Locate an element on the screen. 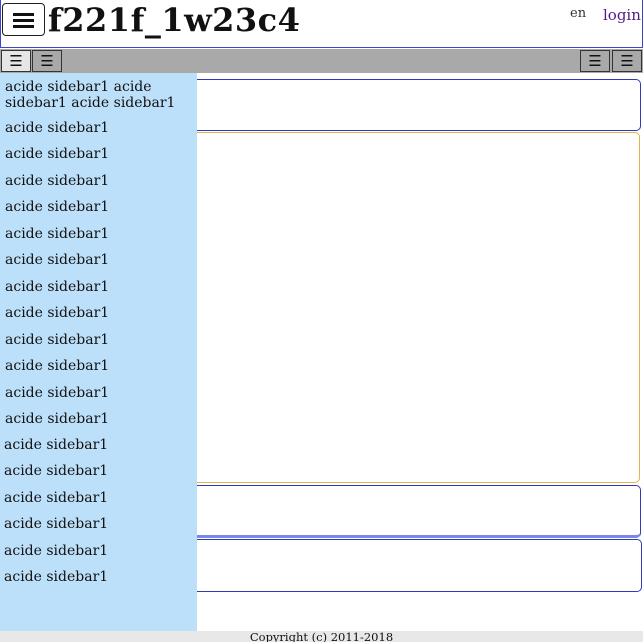 This screenshot has height=642, width=643. align-right-button: ☰ is located at coordinates (595, 61).